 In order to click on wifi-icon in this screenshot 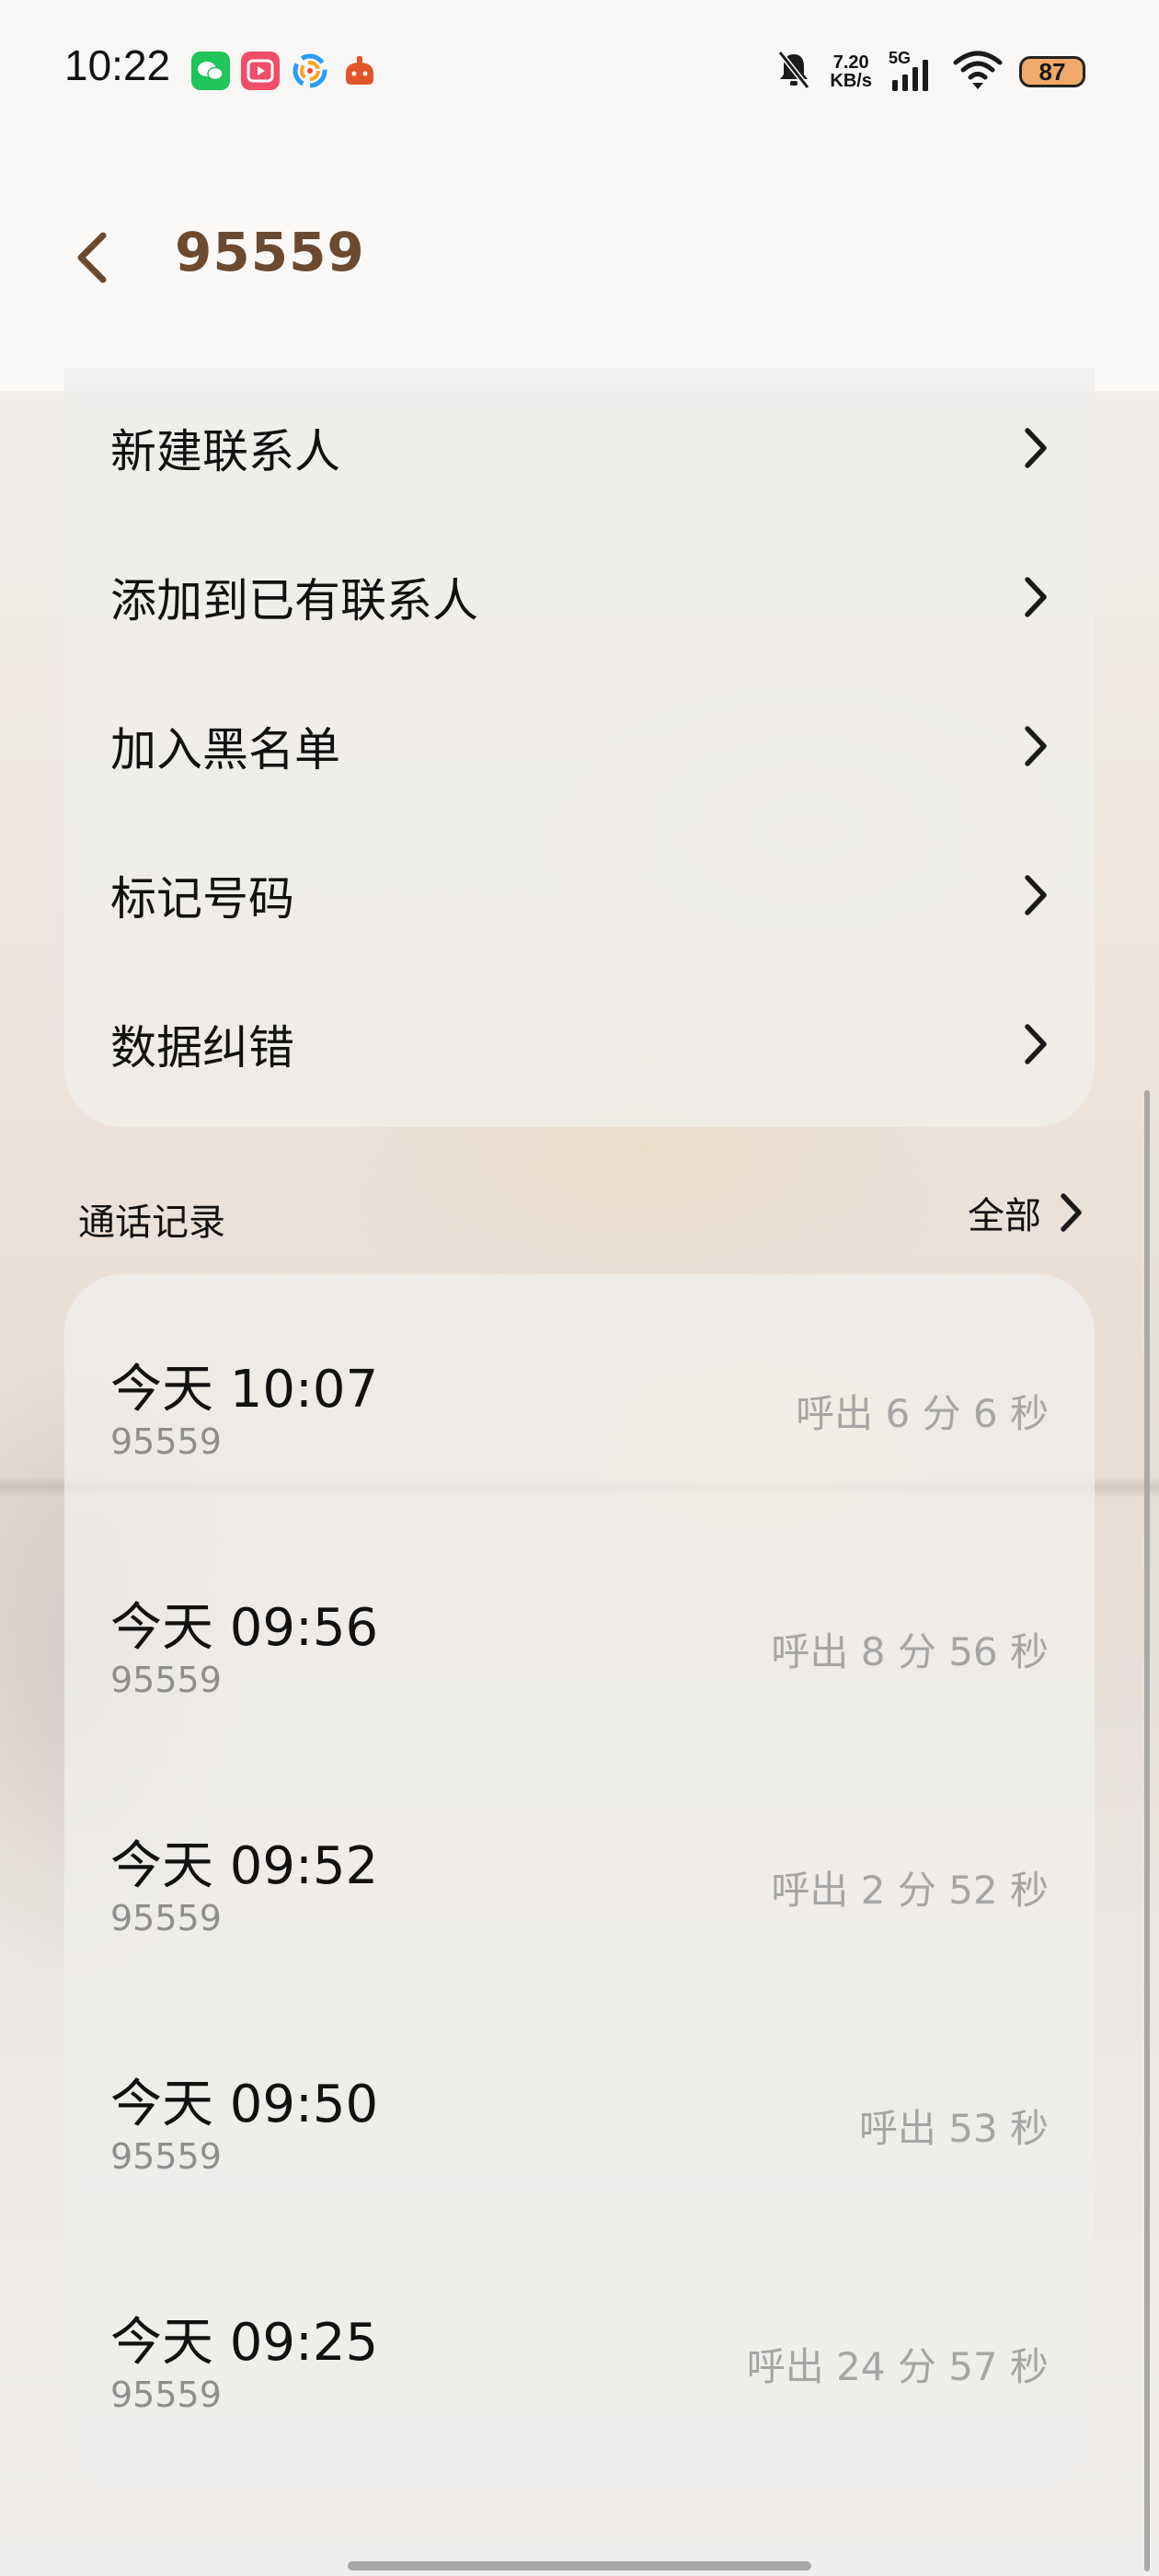, I will do `click(978, 72)`.